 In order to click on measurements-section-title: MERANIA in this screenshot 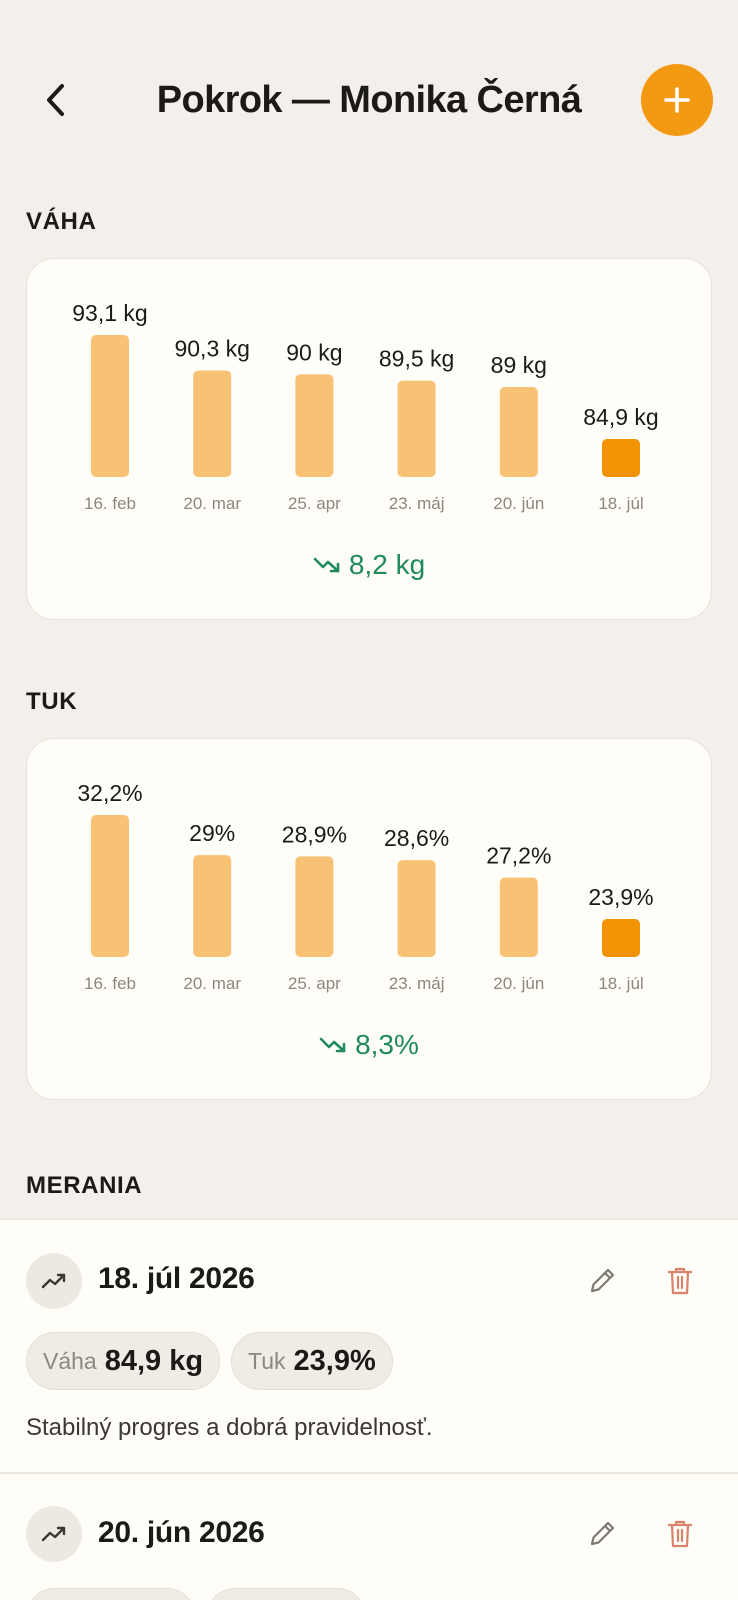, I will do `click(84, 1185)`.